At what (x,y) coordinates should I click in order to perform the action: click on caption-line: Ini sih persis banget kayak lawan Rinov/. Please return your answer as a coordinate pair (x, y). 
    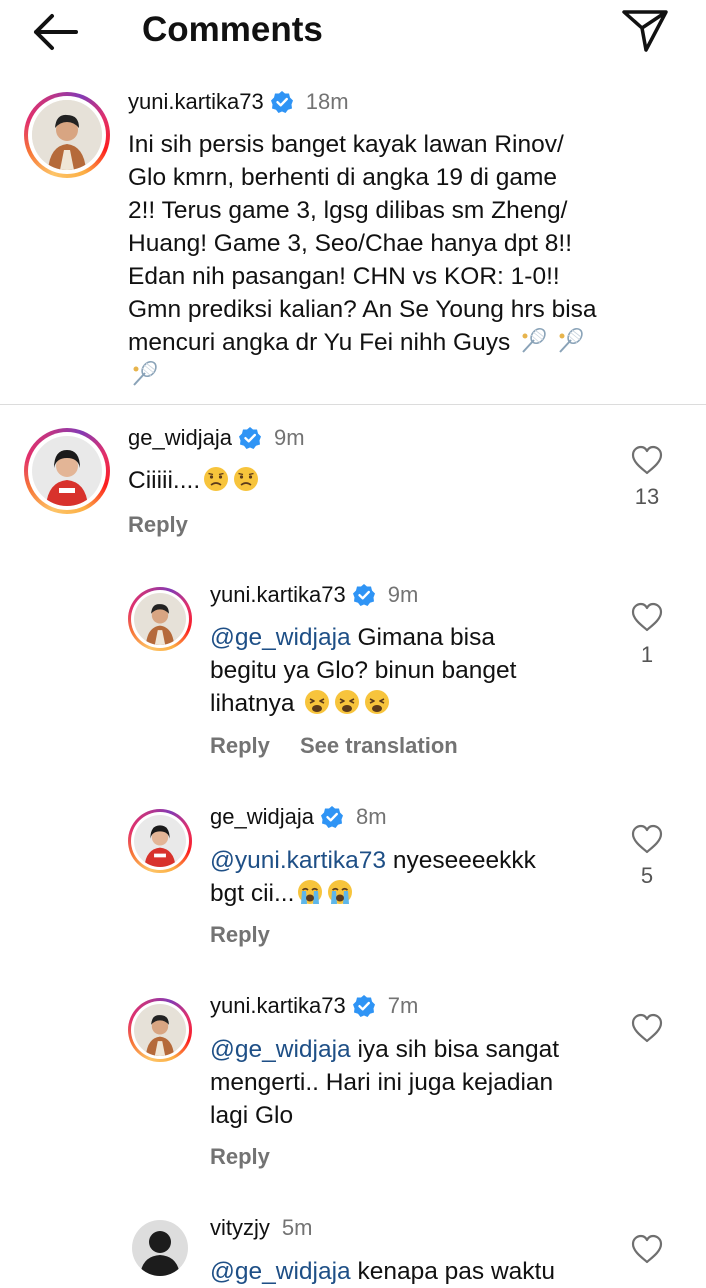
    Looking at the image, I should click on (346, 144).